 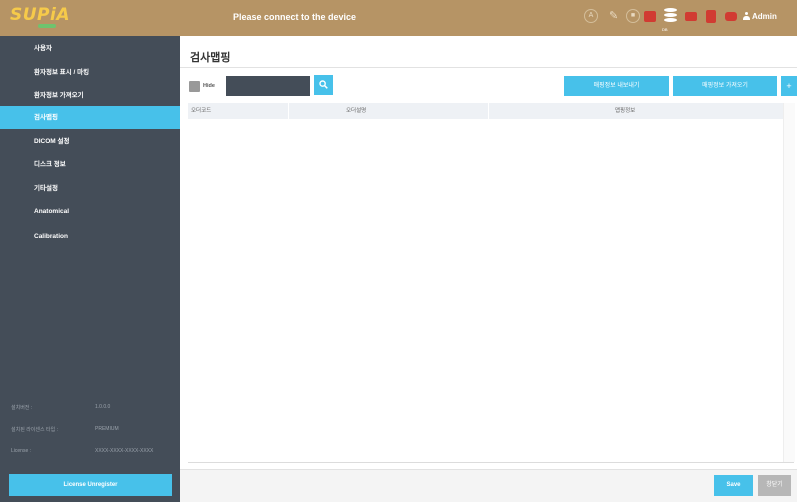 I want to click on page-title: 검사맵핑, so click(x=210, y=58).